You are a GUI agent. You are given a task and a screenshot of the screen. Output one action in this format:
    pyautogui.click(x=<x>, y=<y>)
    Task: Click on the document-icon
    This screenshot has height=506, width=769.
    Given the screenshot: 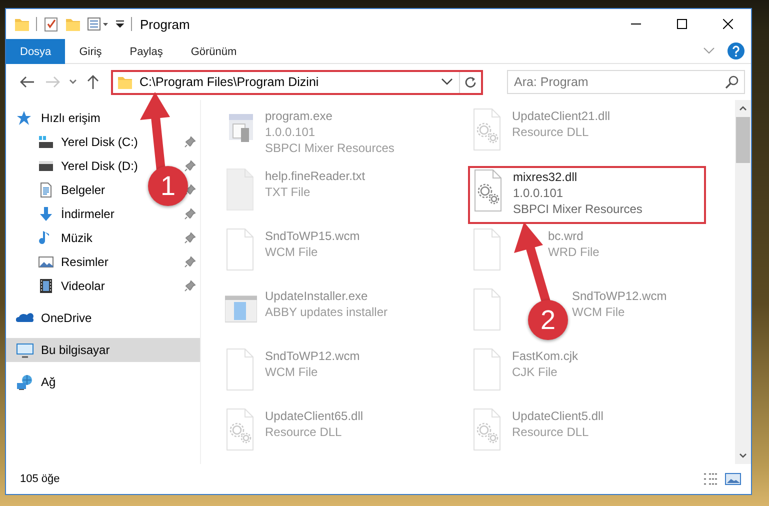 What is the action you would take?
    pyautogui.click(x=46, y=190)
    